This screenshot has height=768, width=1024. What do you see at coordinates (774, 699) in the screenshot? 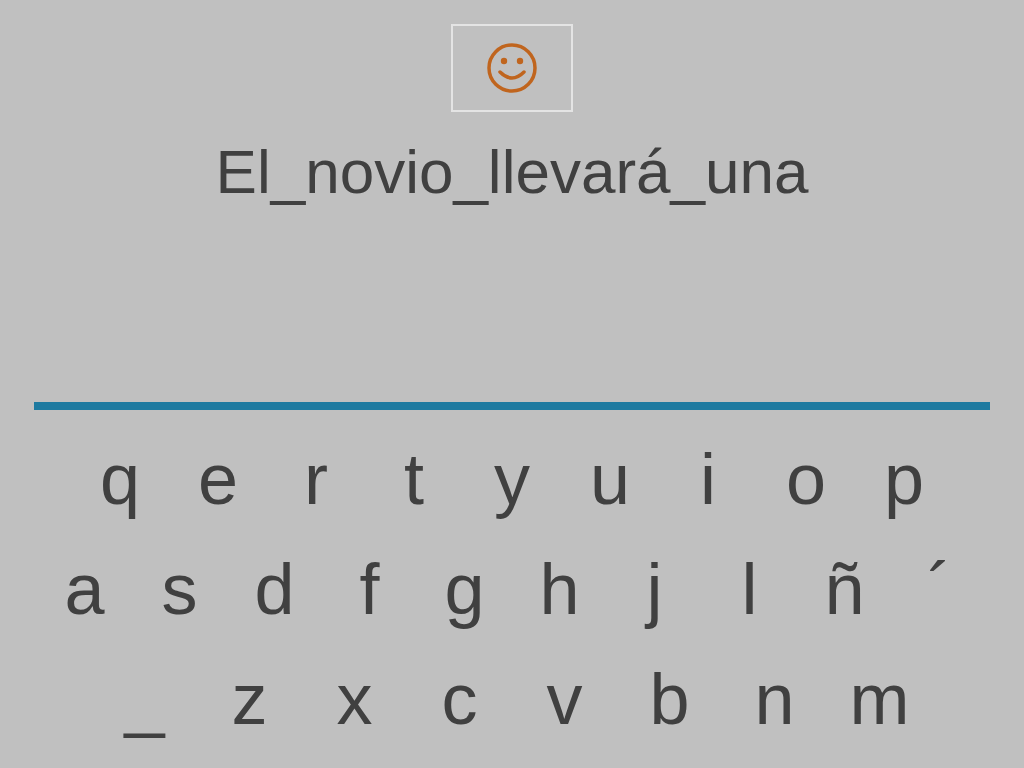
I see `letter-key: n` at bounding box center [774, 699].